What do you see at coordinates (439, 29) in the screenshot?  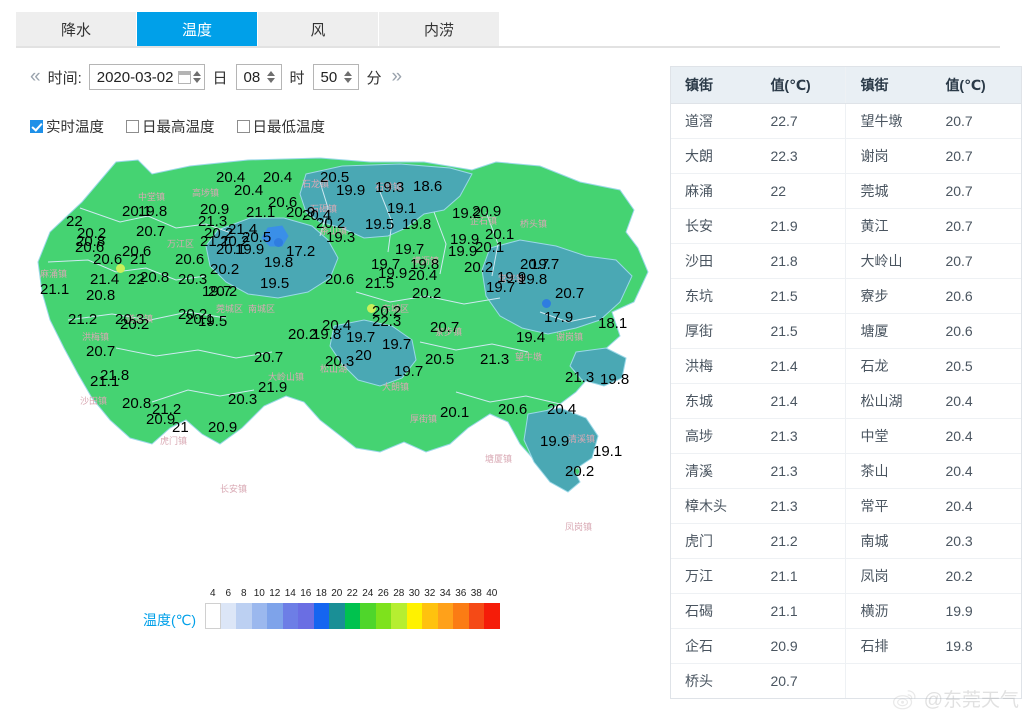 I see `tab-waterlogging: 内涝` at bounding box center [439, 29].